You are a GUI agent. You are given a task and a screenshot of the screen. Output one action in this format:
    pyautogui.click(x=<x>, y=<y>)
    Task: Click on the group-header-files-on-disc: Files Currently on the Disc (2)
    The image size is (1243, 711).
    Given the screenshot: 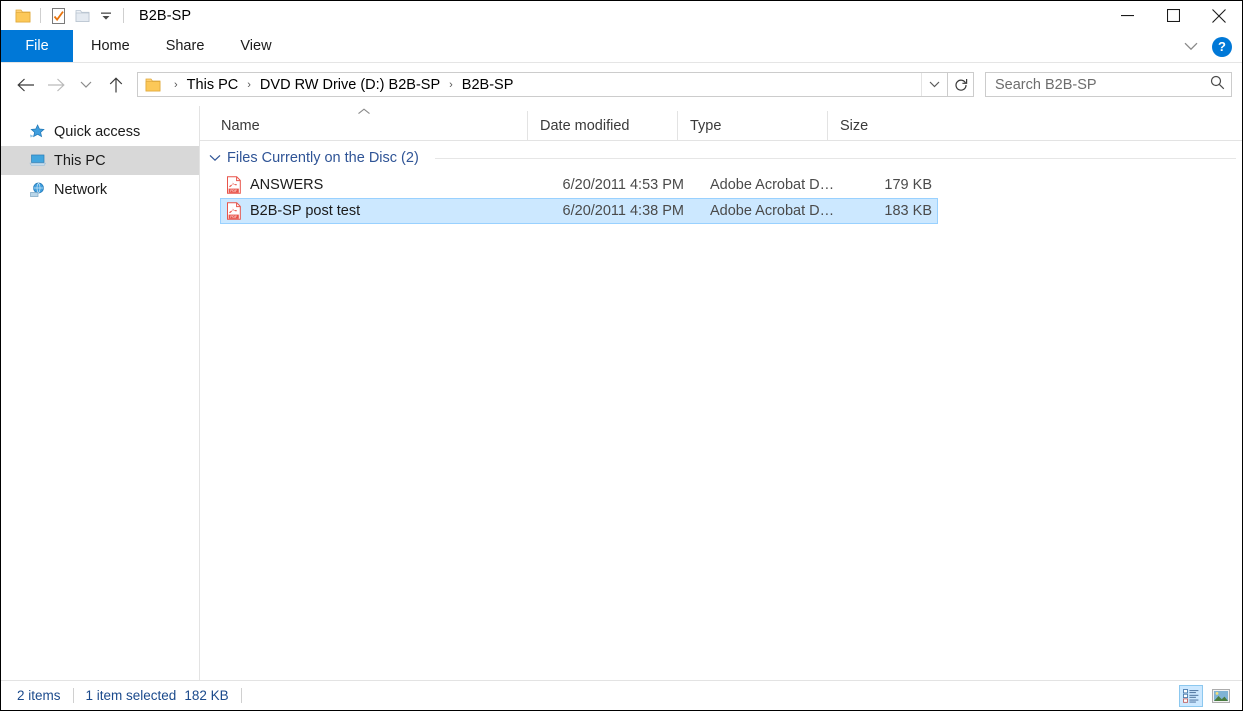 What is the action you would take?
    pyautogui.click(x=721, y=158)
    